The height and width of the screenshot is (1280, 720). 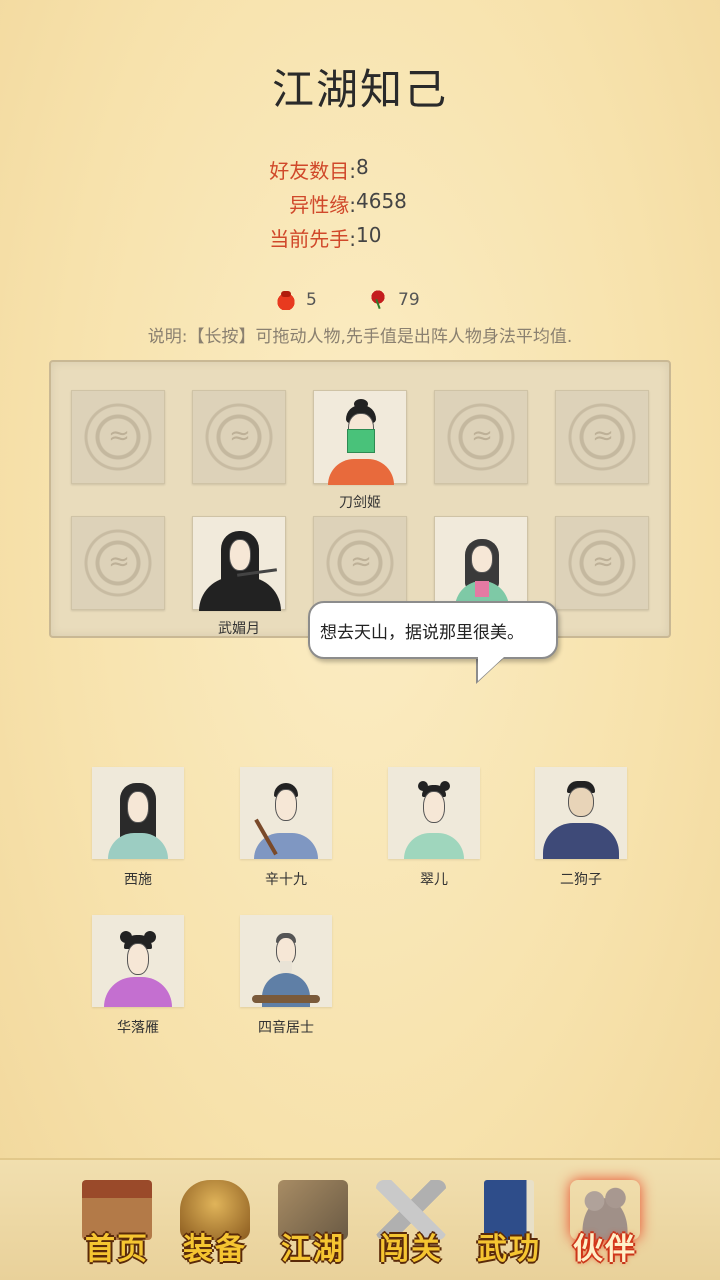 What do you see at coordinates (509, 1224) in the screenshot?
I see `nav-martial-arts: 武功` at bounding box center [509, 1224].